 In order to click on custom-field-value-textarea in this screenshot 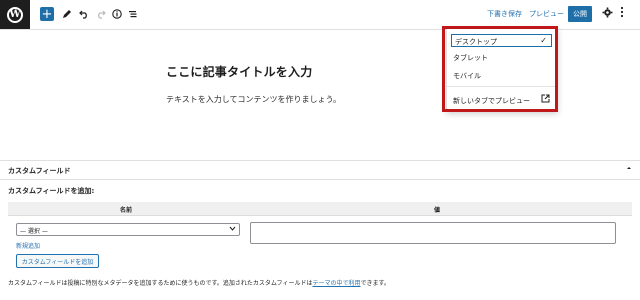, I will do `click(433, 233)`.